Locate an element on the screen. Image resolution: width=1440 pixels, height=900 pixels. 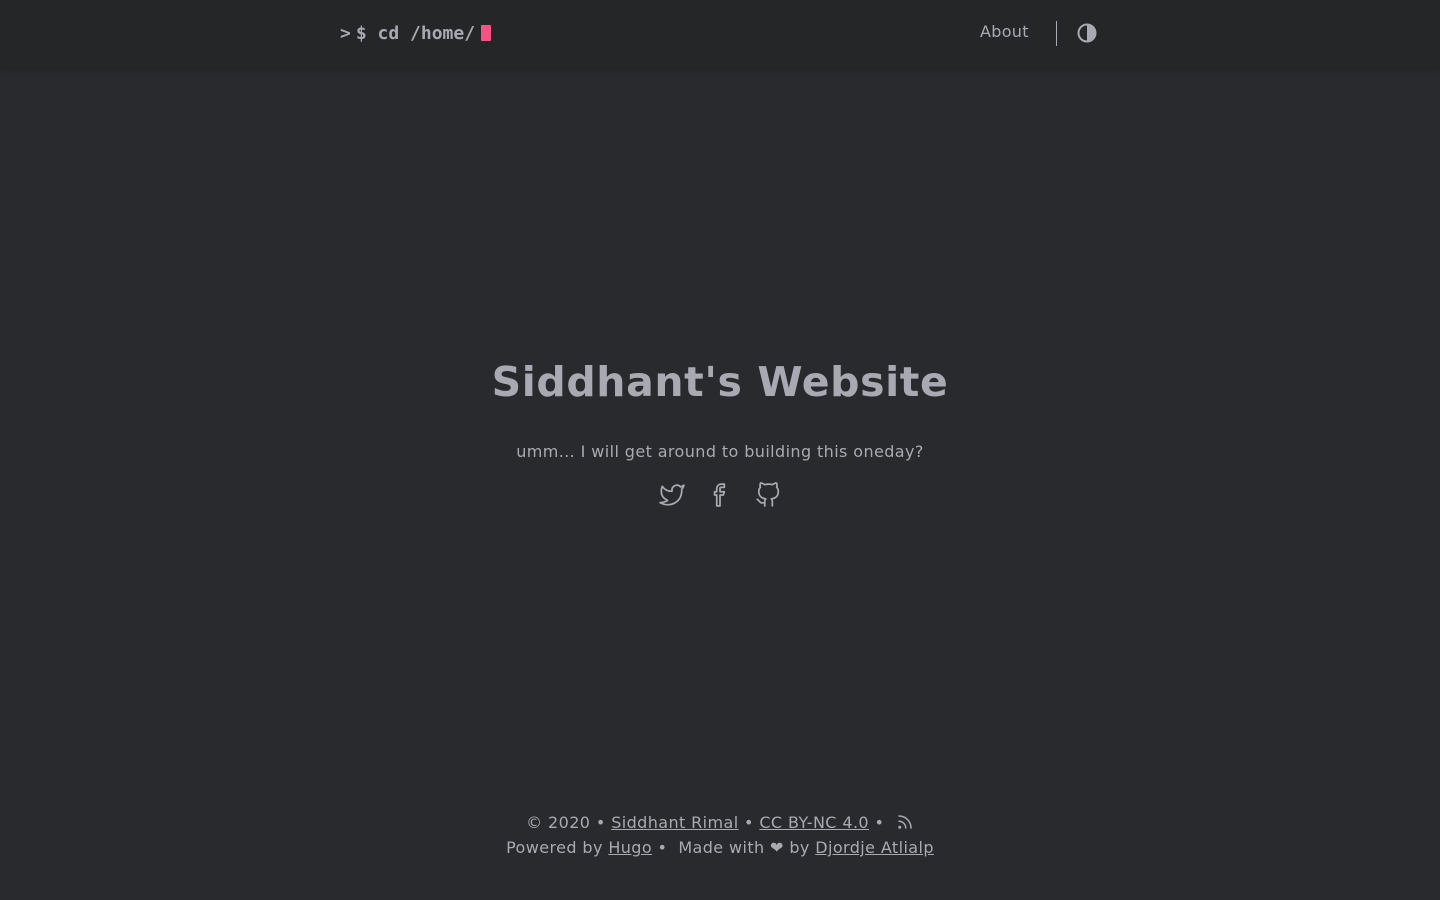
social-links is located at coordinates (720, 495).